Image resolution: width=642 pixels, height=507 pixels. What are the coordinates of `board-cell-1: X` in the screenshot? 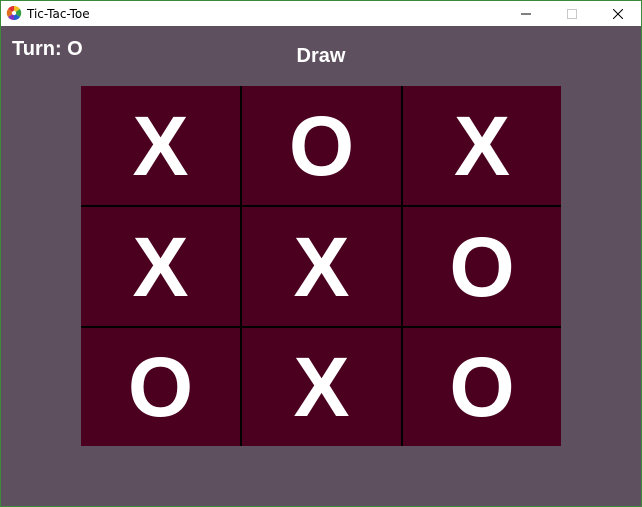 It's located at (160, 145).